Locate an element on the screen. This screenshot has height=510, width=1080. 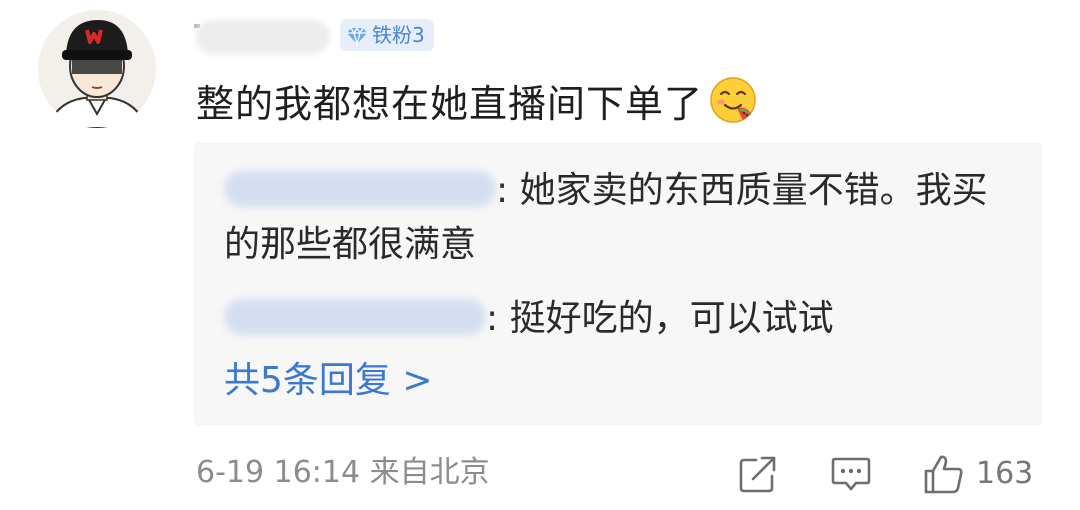
view-all-replies-link: 共5条回复 > is located at coordinates (328, 381).